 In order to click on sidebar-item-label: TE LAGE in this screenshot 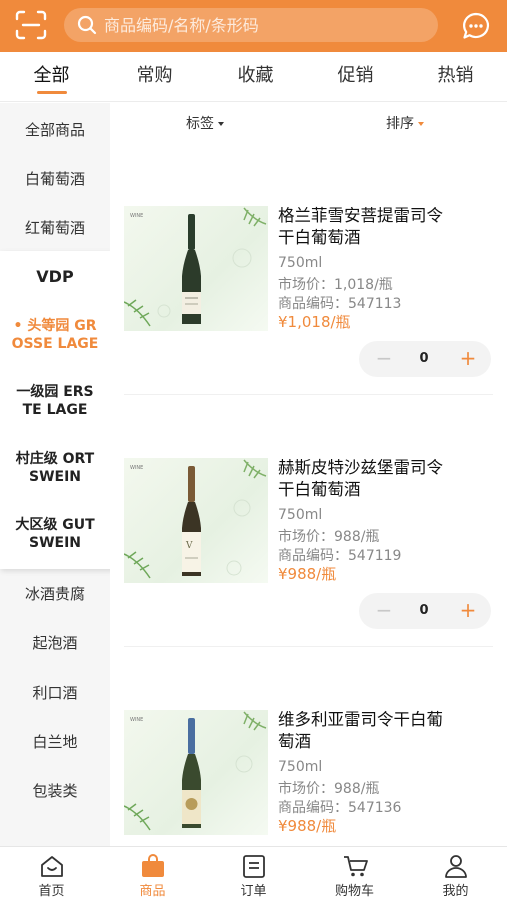, I will do `click(55, 410)`.